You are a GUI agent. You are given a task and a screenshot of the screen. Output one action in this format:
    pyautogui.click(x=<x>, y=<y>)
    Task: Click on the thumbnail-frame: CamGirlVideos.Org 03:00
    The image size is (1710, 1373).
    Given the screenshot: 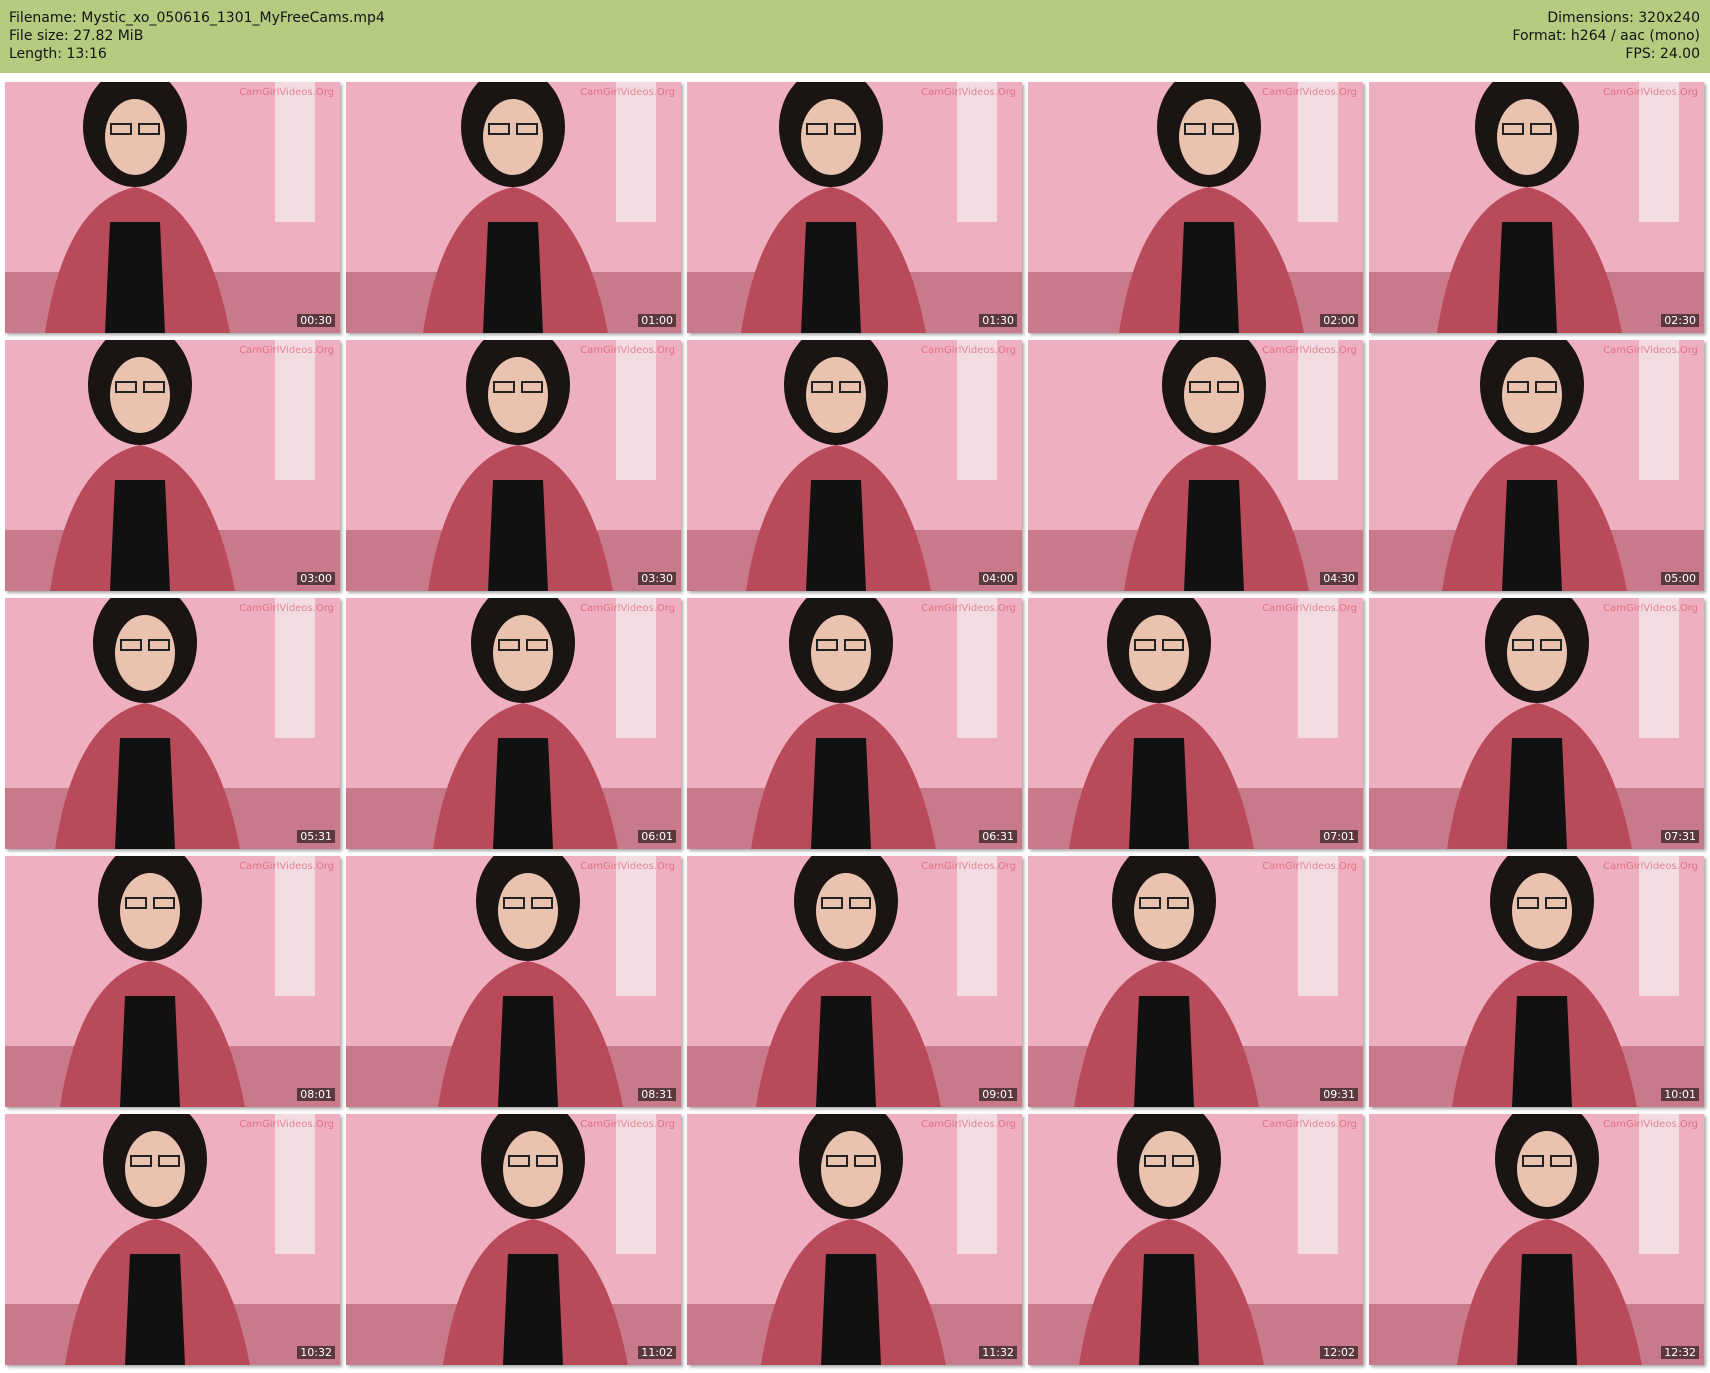 What is the action you would take?
    pyautogui.click(x=172, y=465)
    